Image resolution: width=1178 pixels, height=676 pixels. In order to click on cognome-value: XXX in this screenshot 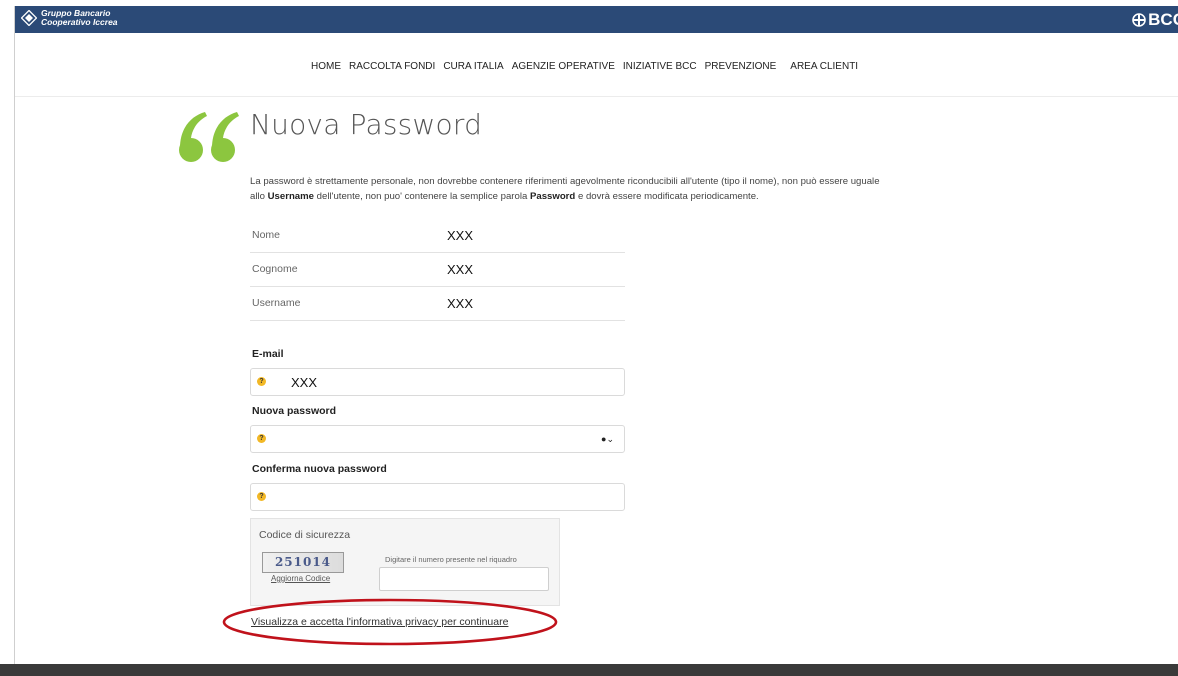, I will do `click(460, 269)`.